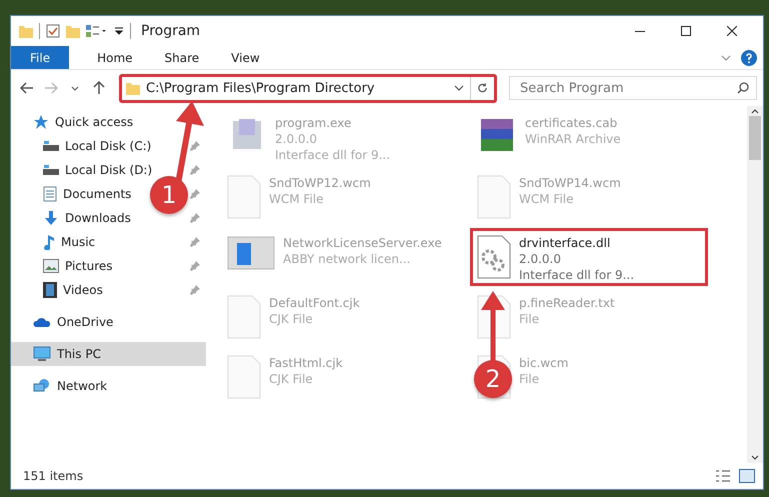 Image resolution: width=769 pixels, height=497 pixels. What do you see at coordinates (42, 354) in the screenshot?
I see `pc-icon` at bounding box center [42, 354].